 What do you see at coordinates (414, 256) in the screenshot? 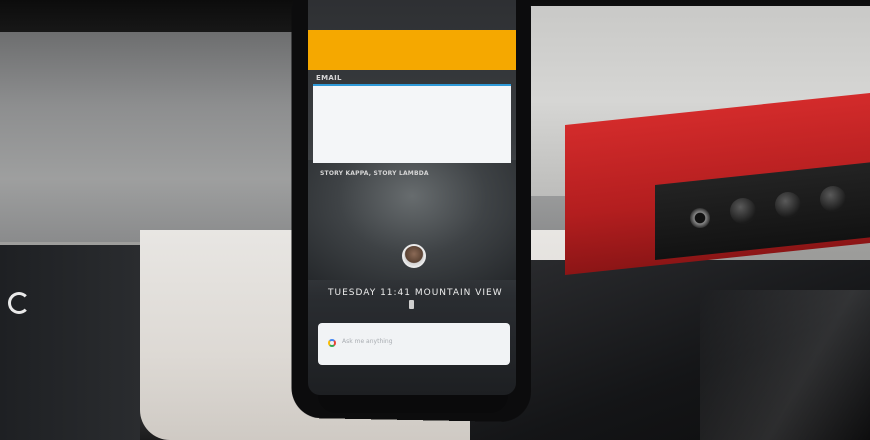
I see `avatar` at bounding box center [414, 256].